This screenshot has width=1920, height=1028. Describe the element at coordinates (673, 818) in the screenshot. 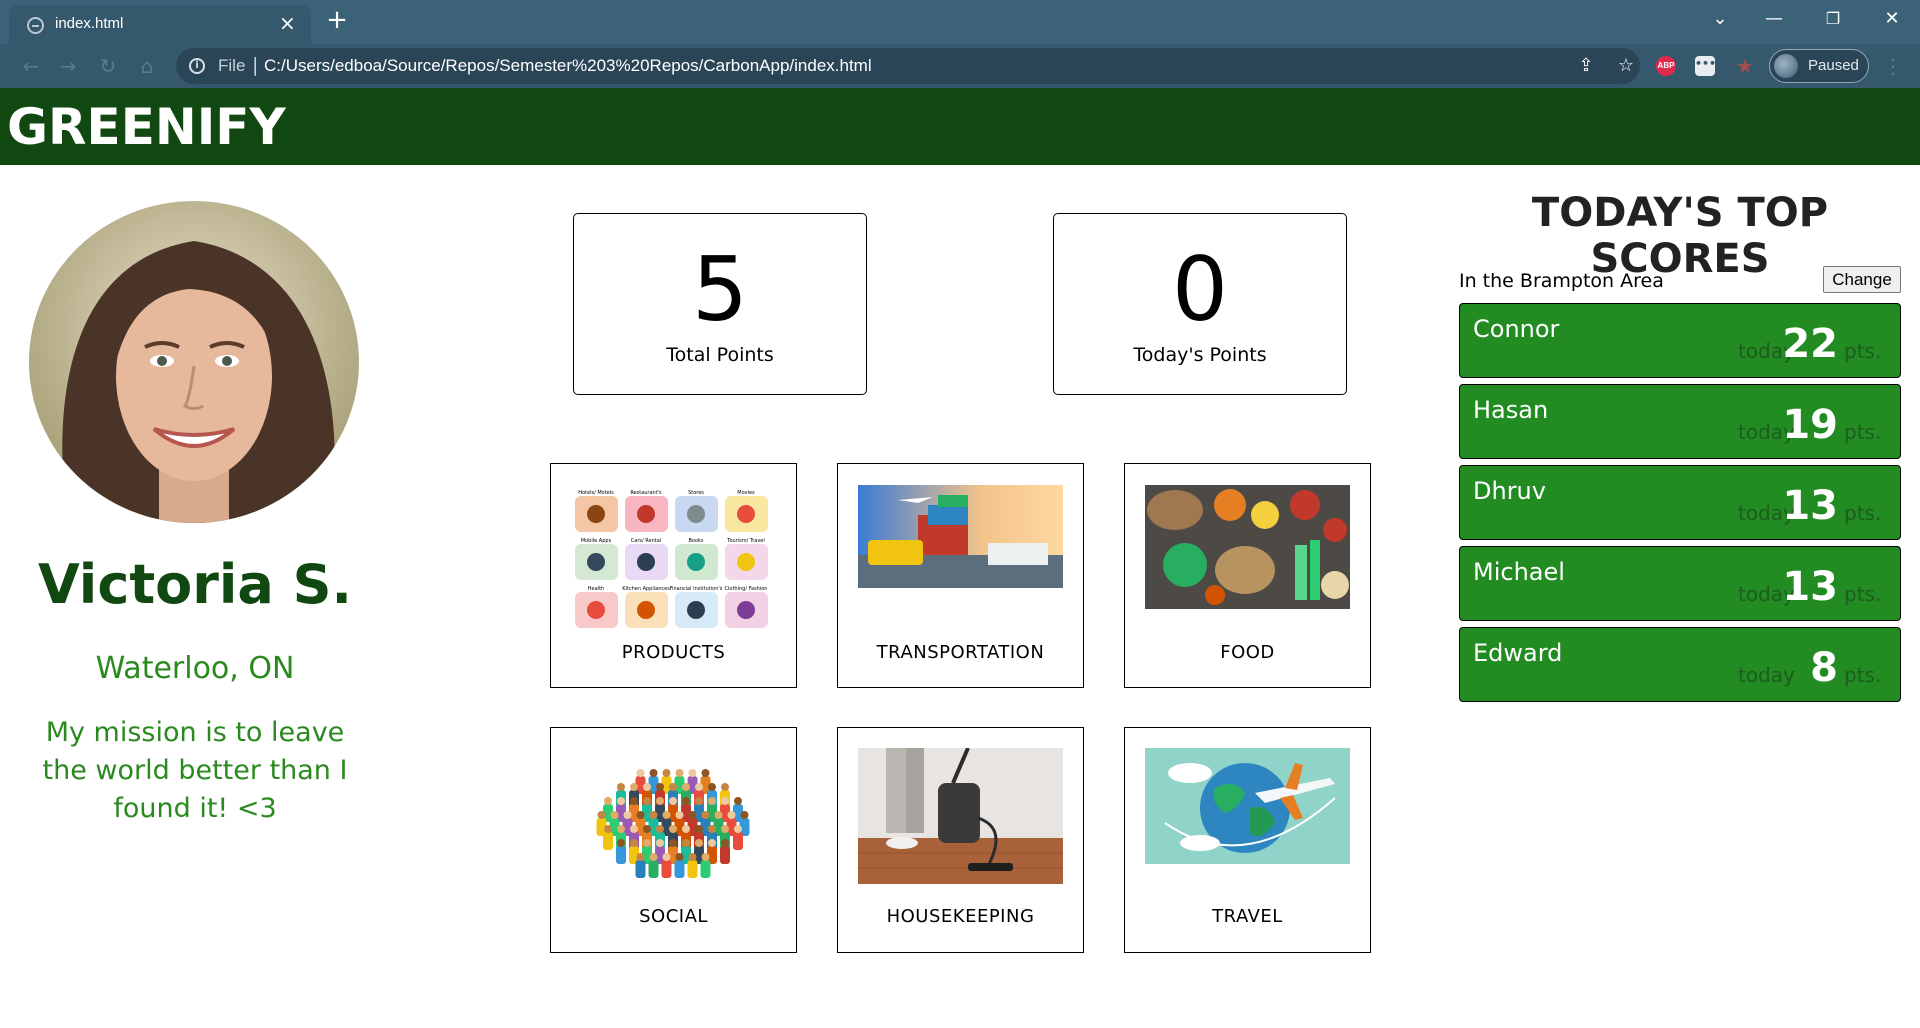

I see `social-image` at that location.